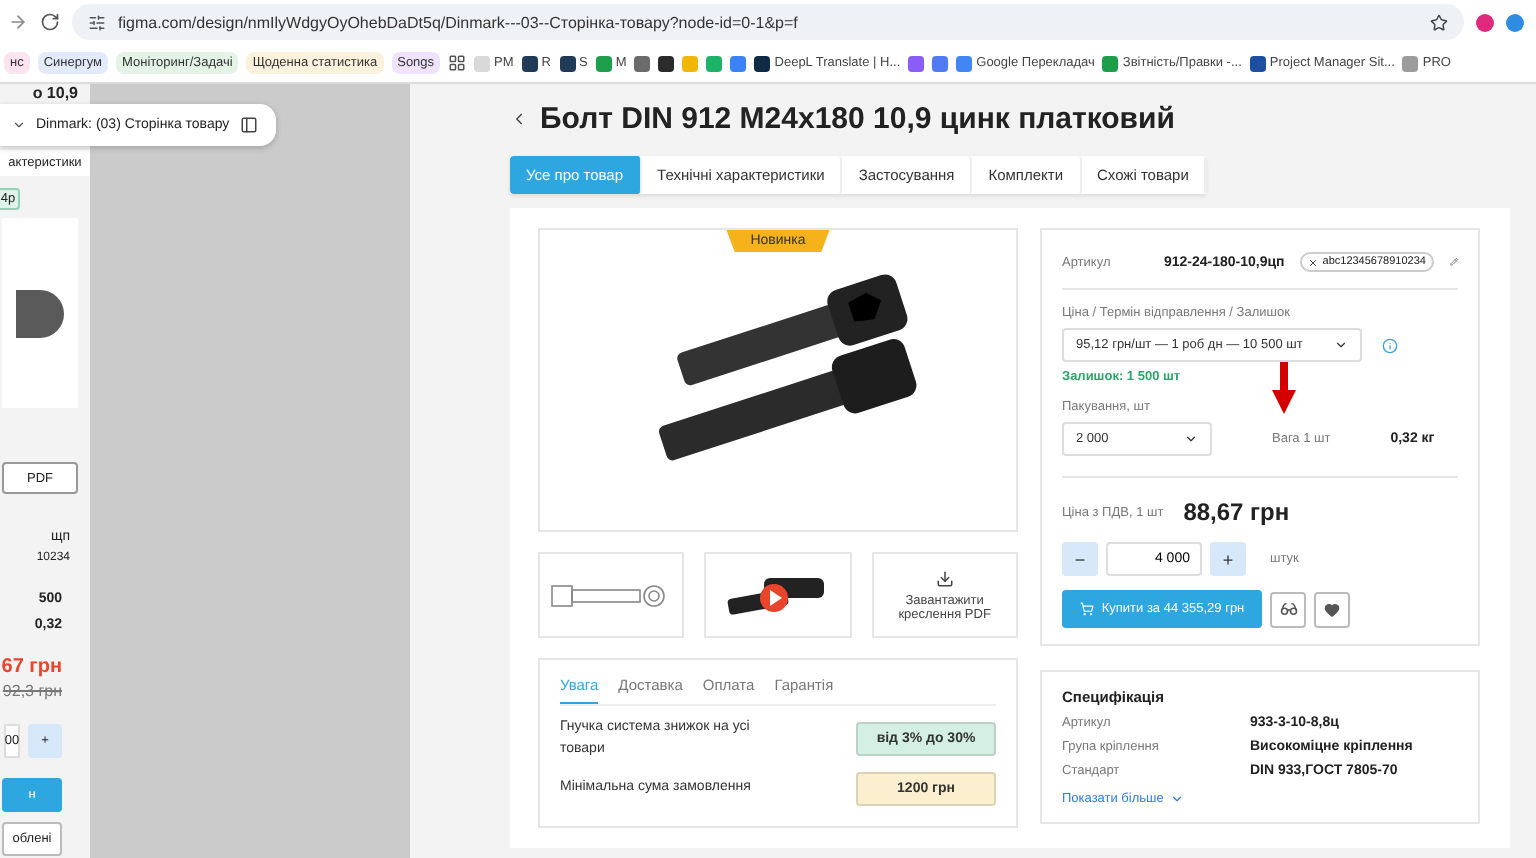 Image resolution: width=1536 pixels, height=858 pixels. I want to click on page-title: Болт DIN 912 M24x180 10,9 цинк платковий, so click(857, 118).